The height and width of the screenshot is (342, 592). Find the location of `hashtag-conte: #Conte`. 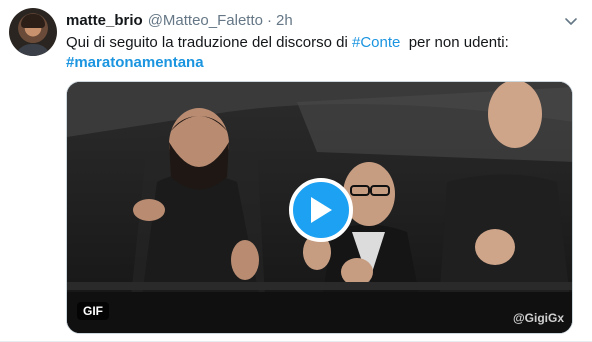

hashtag-conte: #Conte is located at coordinates (376, 42).